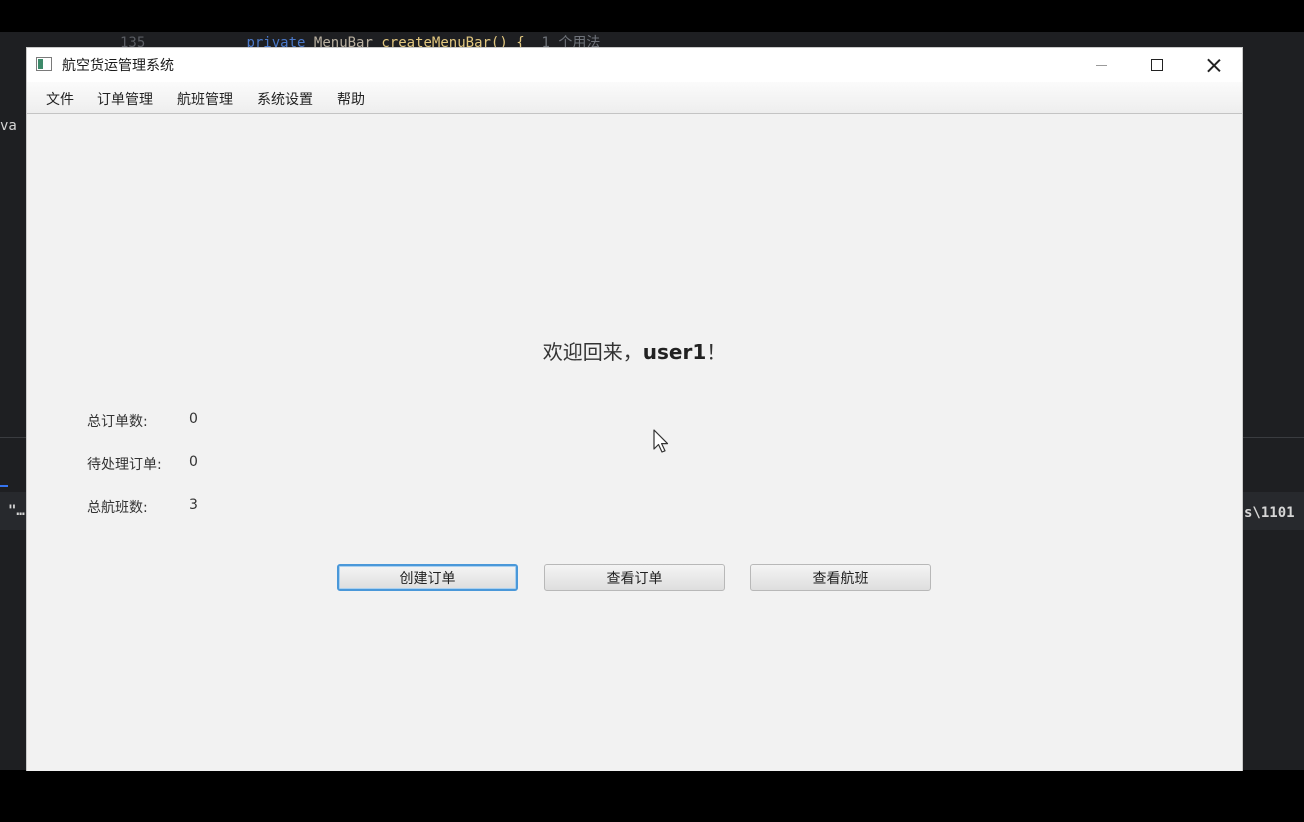 Image resolution: width=1304 pixels, height=822 pixels. What do you see at coordinates (634, 65) in the screenshot?
I see `title-bar: 航空货运管理系统` at bounding box center [634, 65].